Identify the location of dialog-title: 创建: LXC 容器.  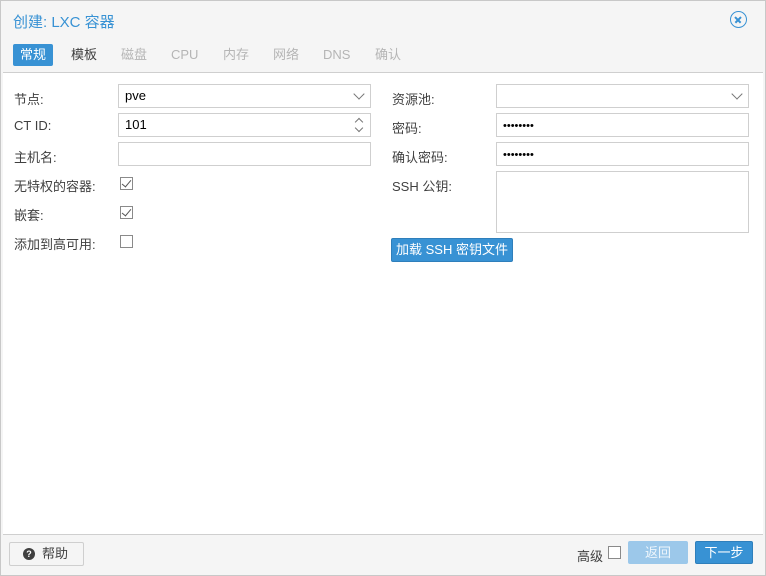
(64, 22).